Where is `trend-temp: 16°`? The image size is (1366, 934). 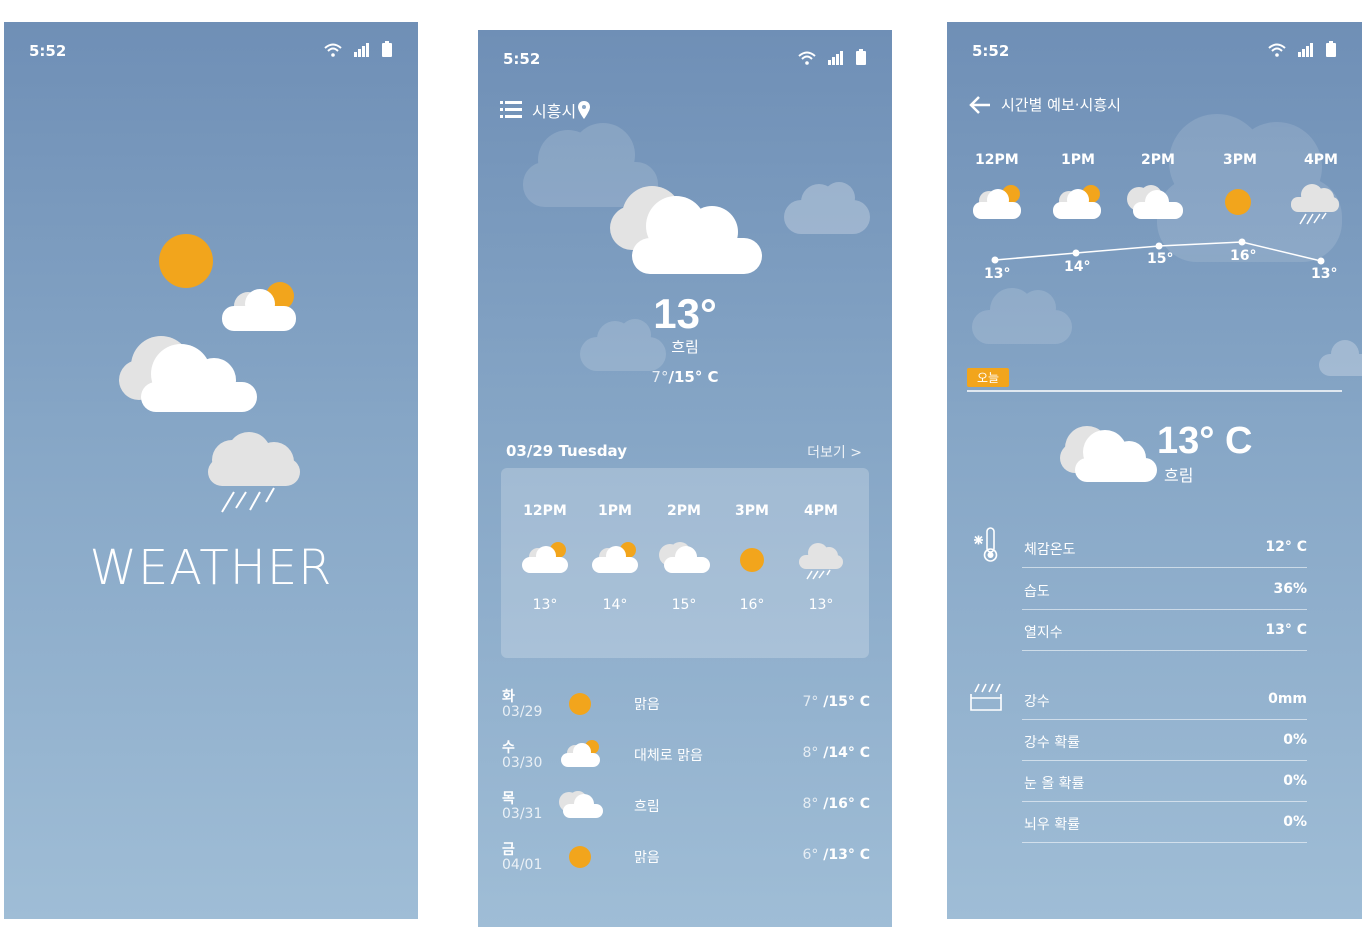
trend-temp: 16° is located at coordinates (1243, 256).